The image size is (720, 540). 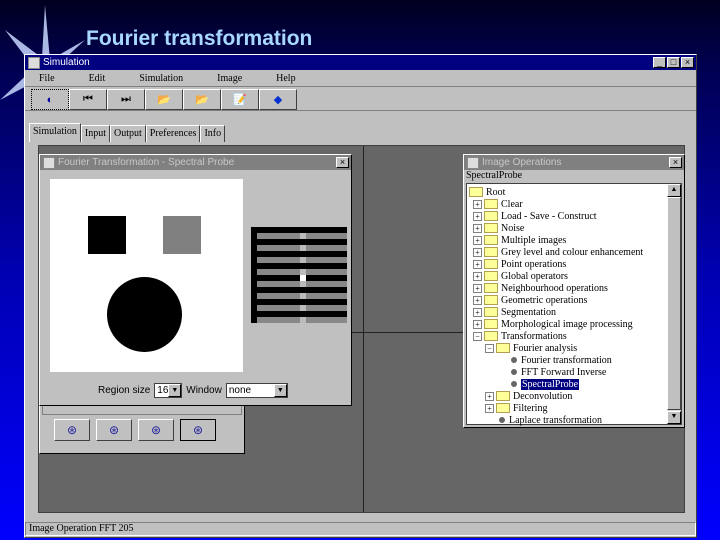 I want to click on tree-item: + Global operators, so click(x=520, y=276).